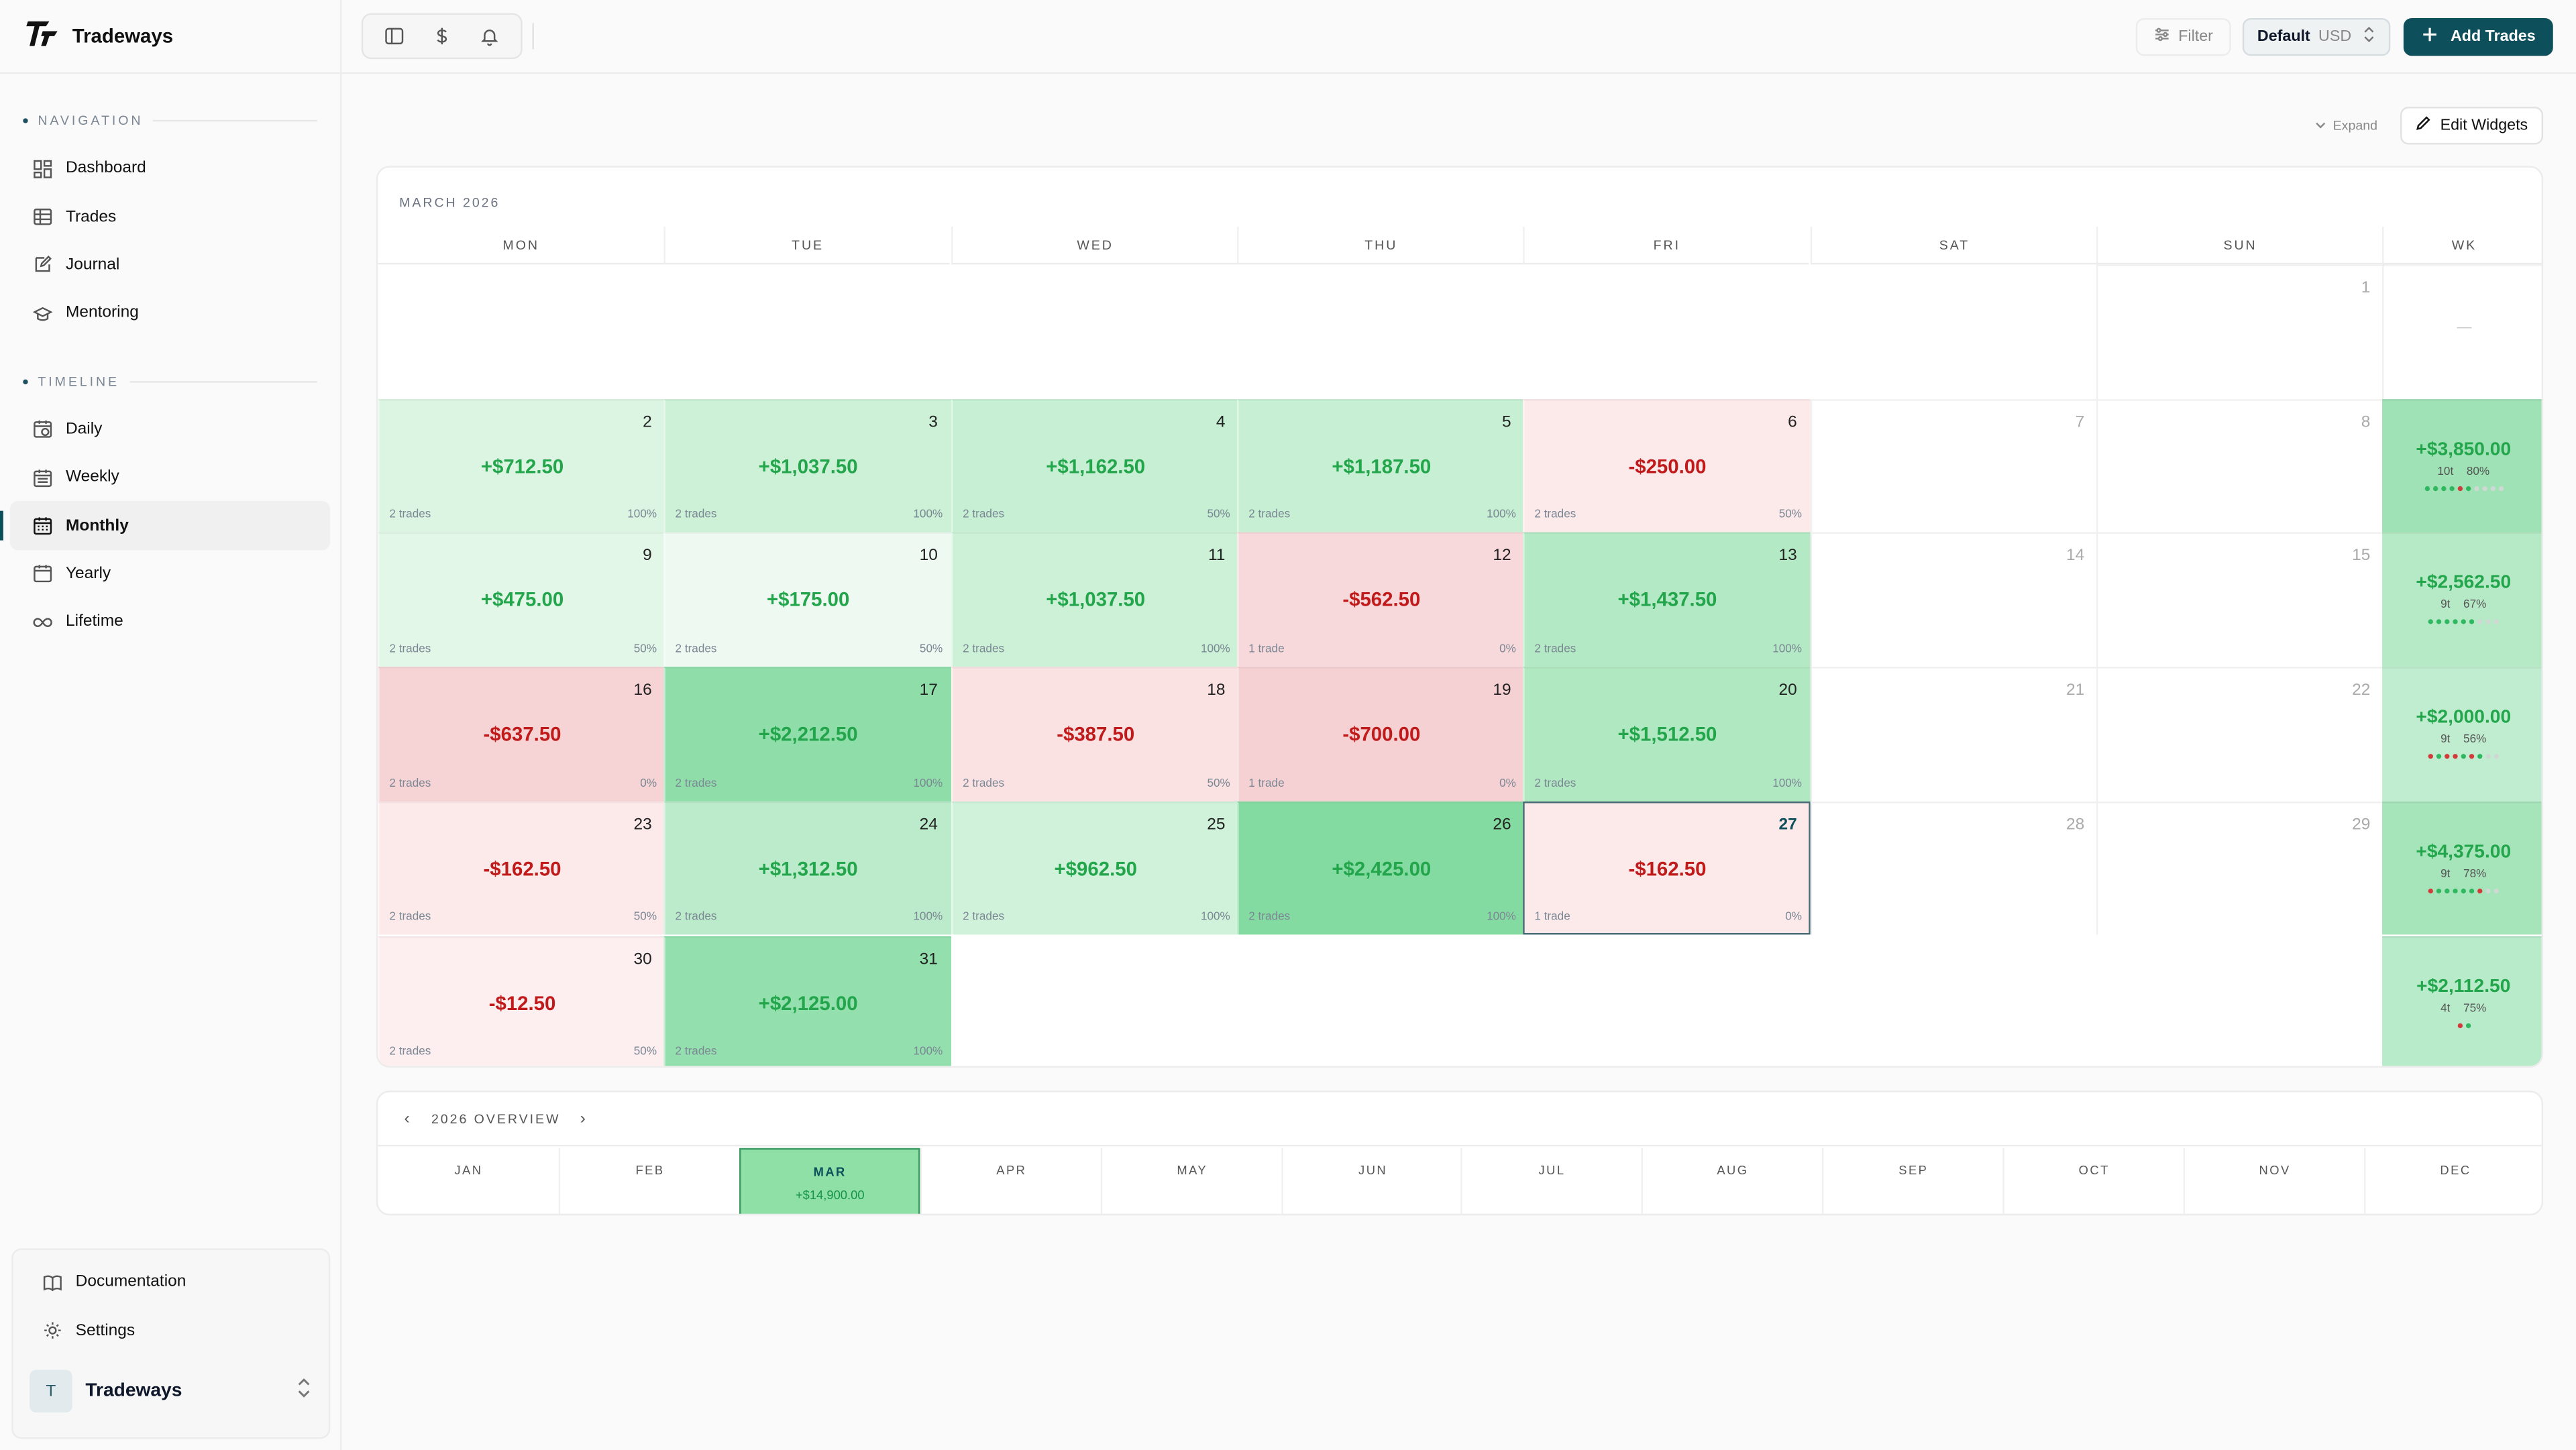 The height and width of the screenshot is (1450, 2576). What do you see at coordinates (170, 313) in the screenshot?
I see `sidebar-item-mentoring: Mentoring` at bounding box center [170, 313].